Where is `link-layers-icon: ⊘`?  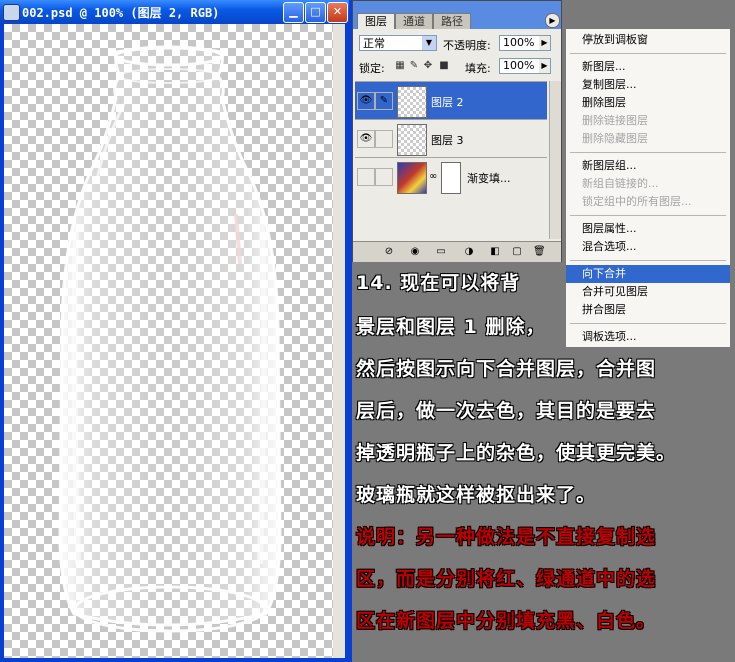 link-layers-icon: ⊘ is located at coordinates (389, 252).